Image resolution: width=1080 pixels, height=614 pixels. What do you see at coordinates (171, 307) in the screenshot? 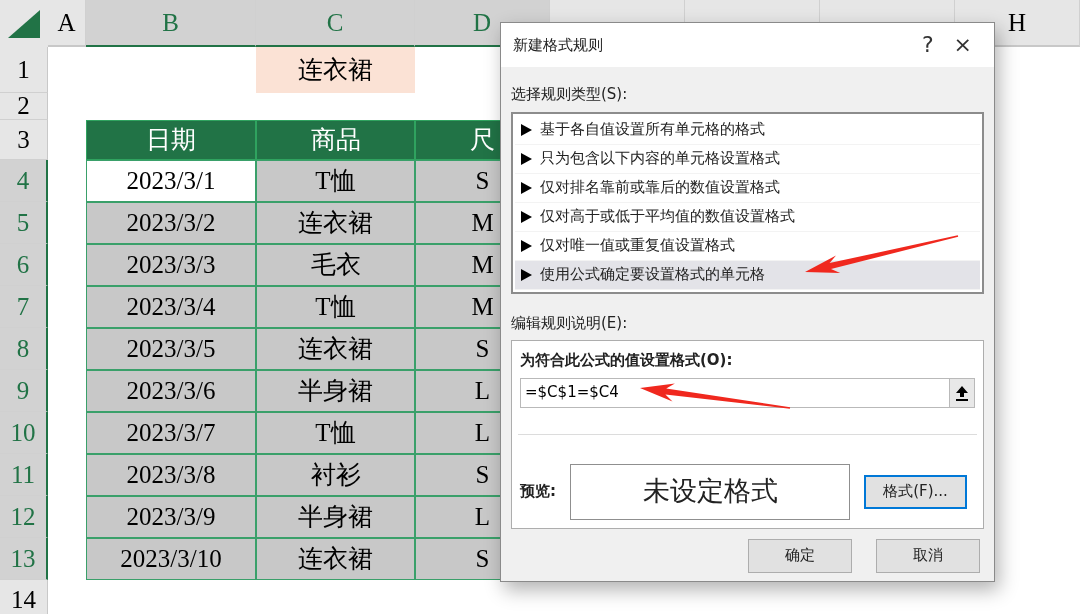
I see `table-cell: 2023/3/4` at bounding box center [171, 307].